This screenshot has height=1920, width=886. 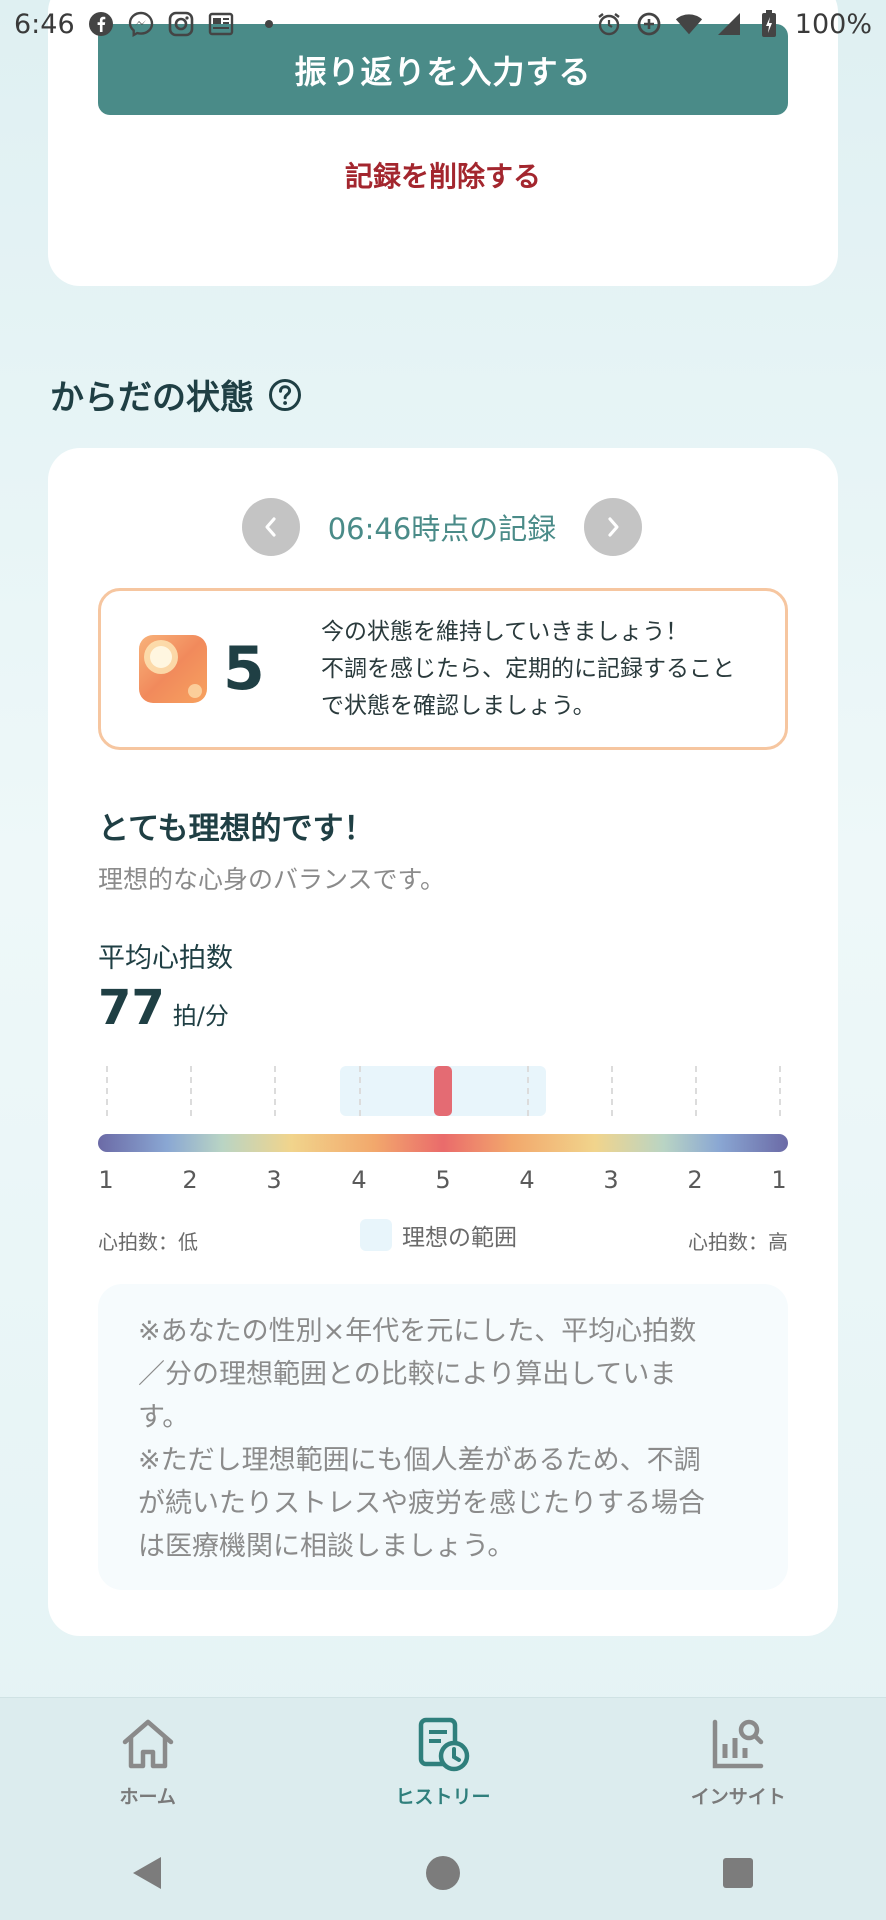 I want to click on nav-insight-label: インサイト, so click(x=738, y=1797).